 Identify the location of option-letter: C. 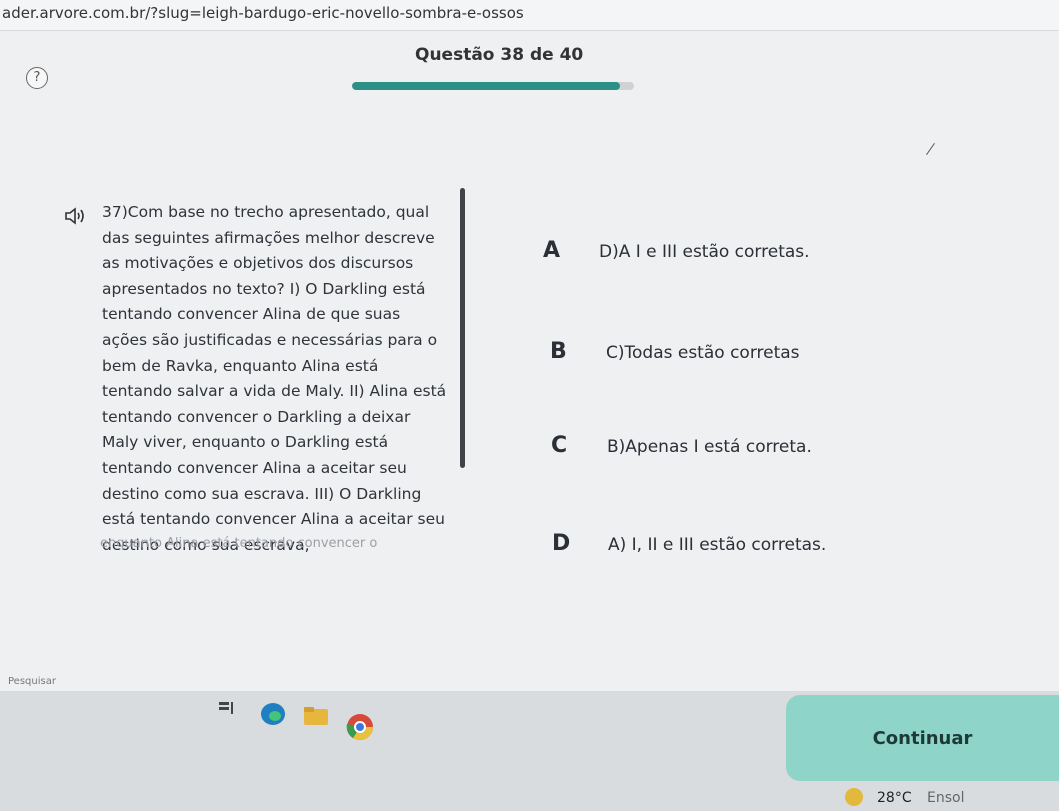
(559, 445).